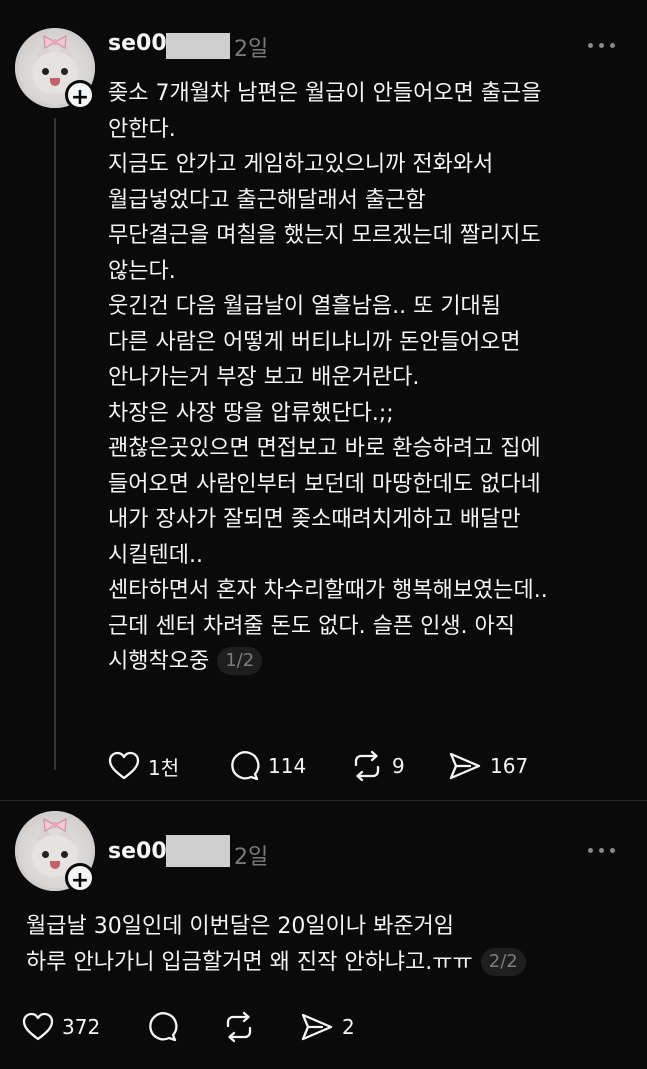 The width and height of the screenshot is (647, 1069). I want to click on action-bar: 372 2, so click(222, 1027).